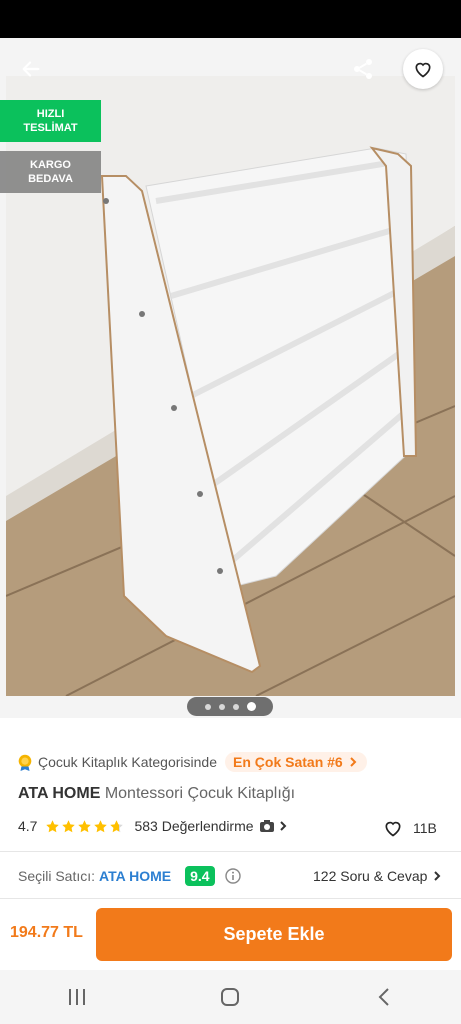 The image size is (461, 1024). I want to click on back-icon, so click(383, 997).